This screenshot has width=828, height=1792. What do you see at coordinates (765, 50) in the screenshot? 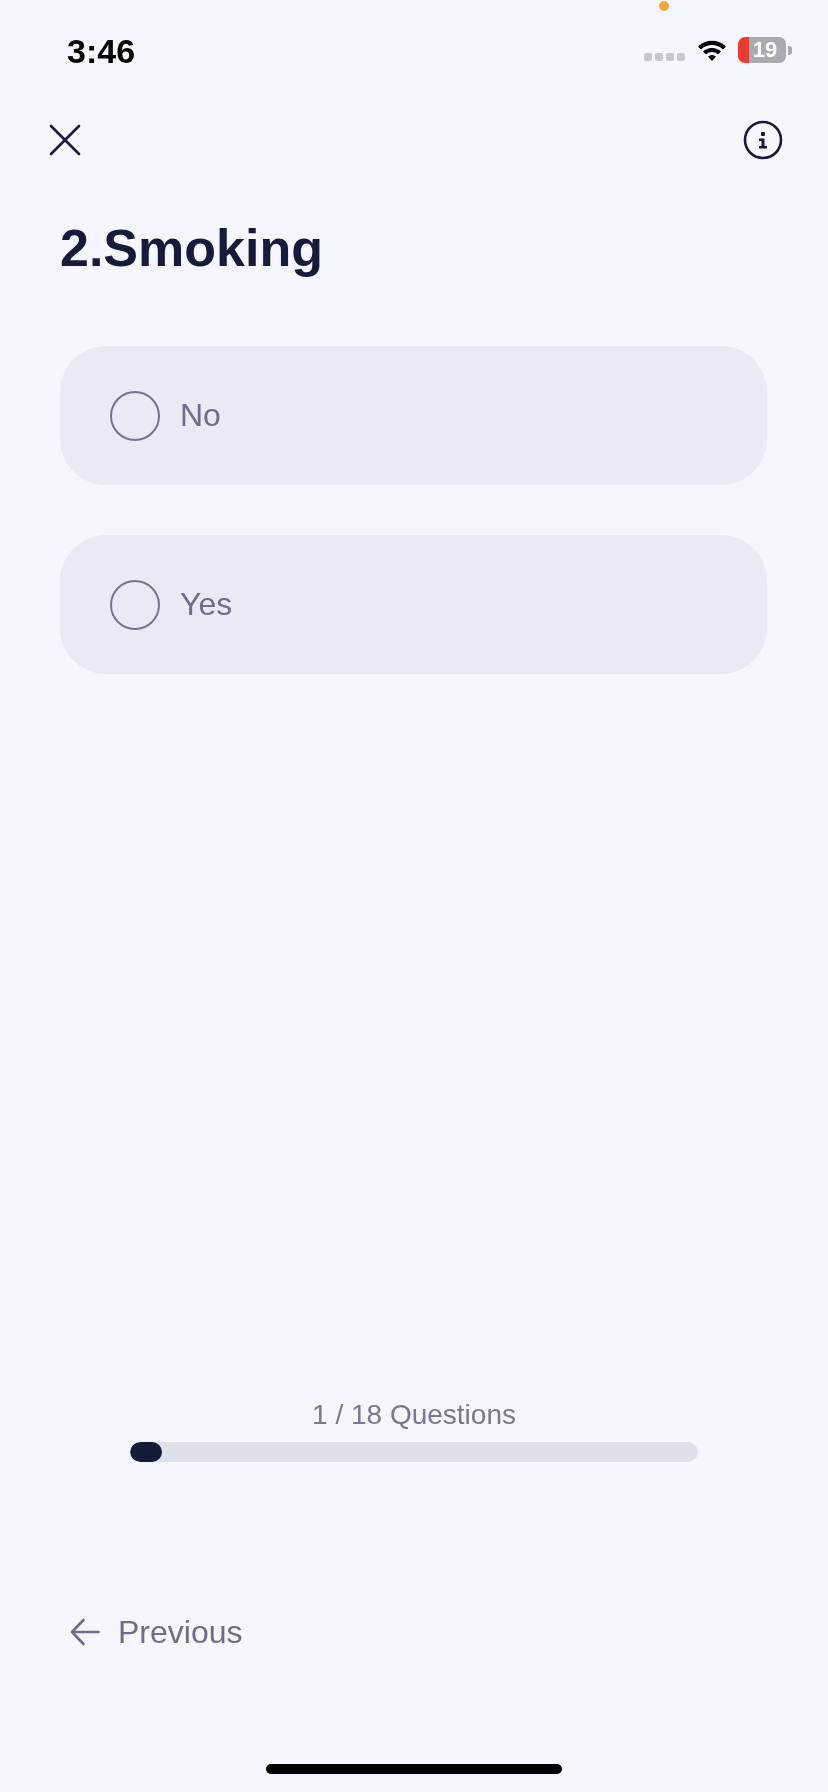
I see `battery-percentage: 19` at bounding box center [765, 50].